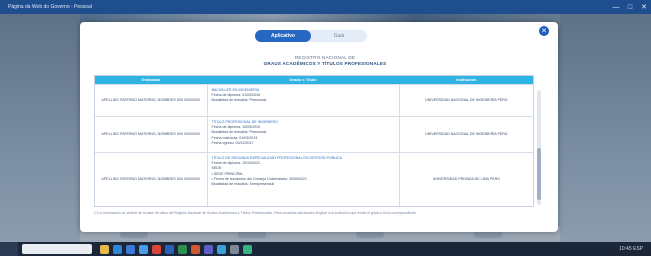 Image resolution: width=651 pixels, height=256 pixels. Describe the element at coordinates (151, 79) in the screenshot. I see `column-header-graduado: Graduado` at that location.